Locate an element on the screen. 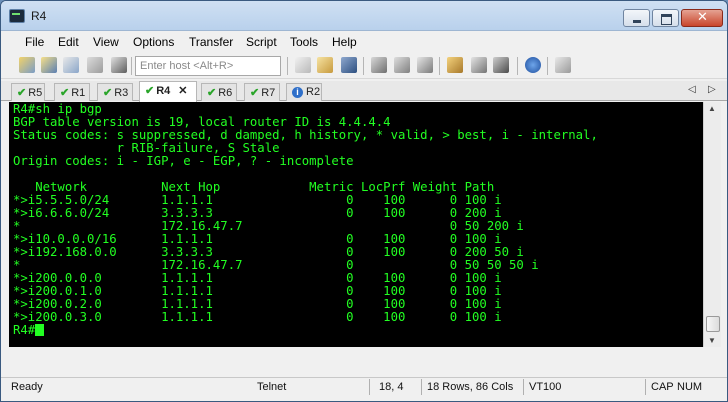  vertical-scrollbar: ▲ ▼ is located at coordinates (712, 224).